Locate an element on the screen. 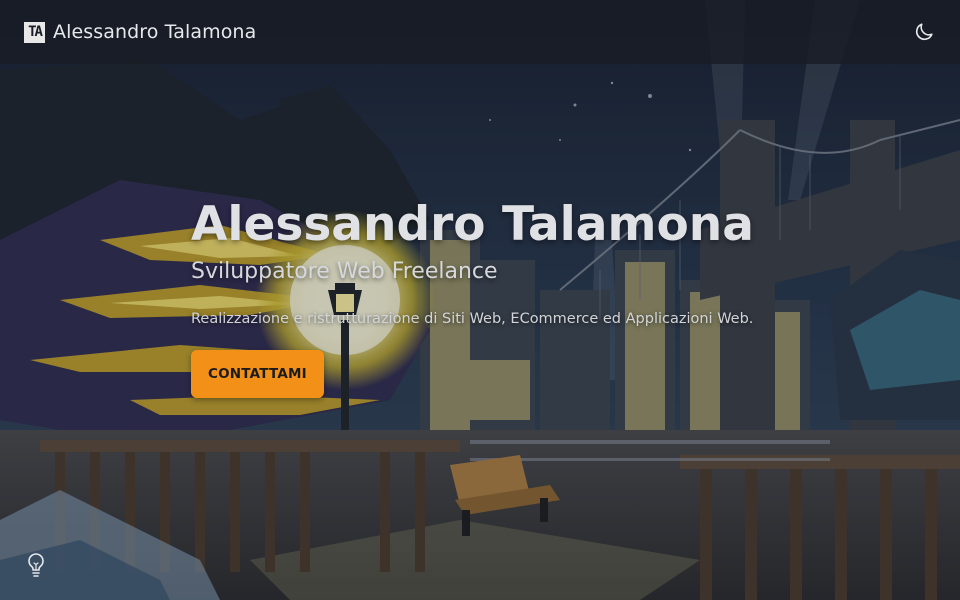  theme-toggle-button is located at coordinates (924, 32).